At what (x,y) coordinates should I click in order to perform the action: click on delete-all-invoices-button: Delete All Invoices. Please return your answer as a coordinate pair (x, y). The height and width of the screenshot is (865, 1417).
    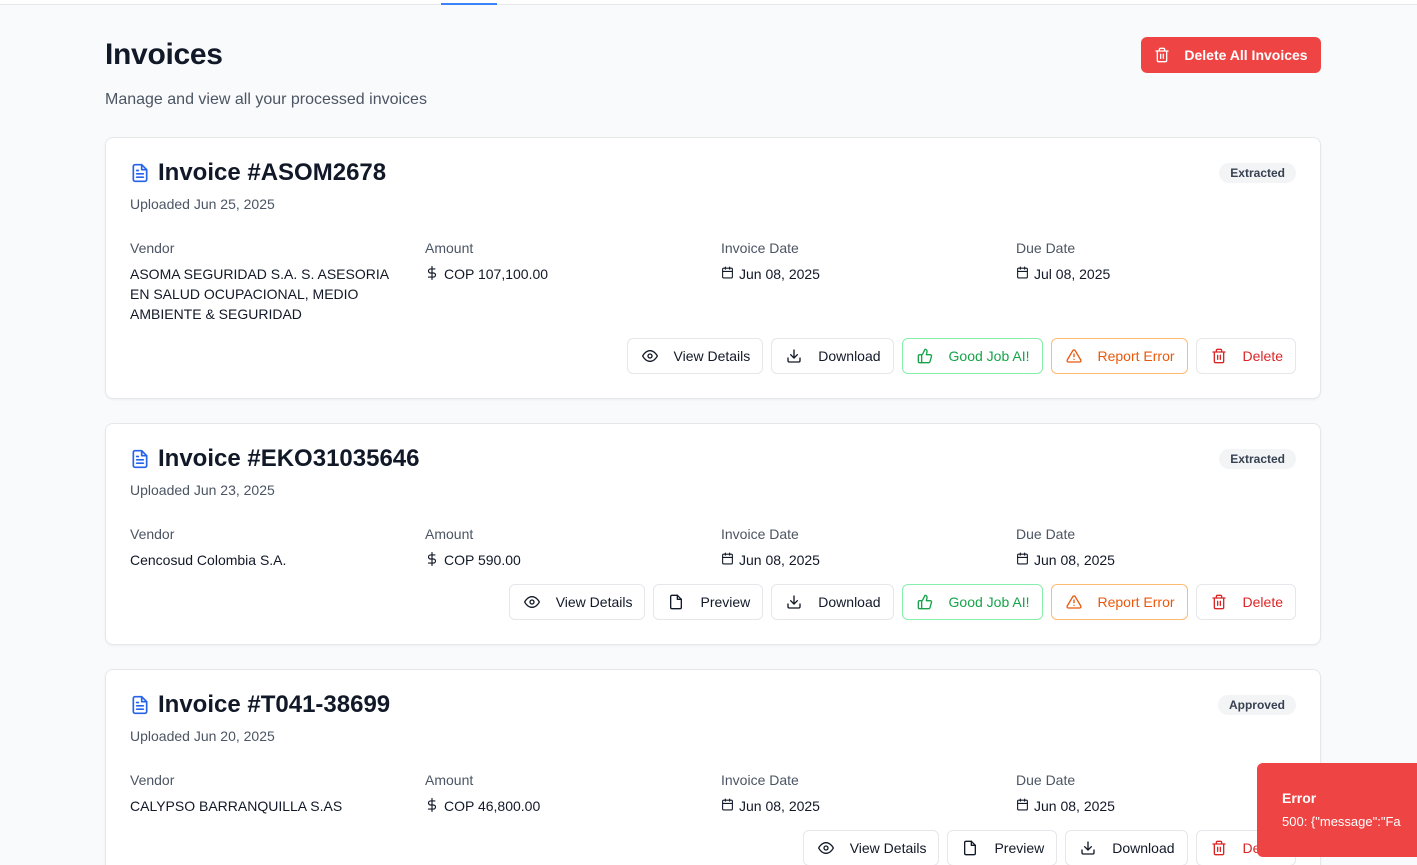
    Looking at the image, I should click on (1231, 55).